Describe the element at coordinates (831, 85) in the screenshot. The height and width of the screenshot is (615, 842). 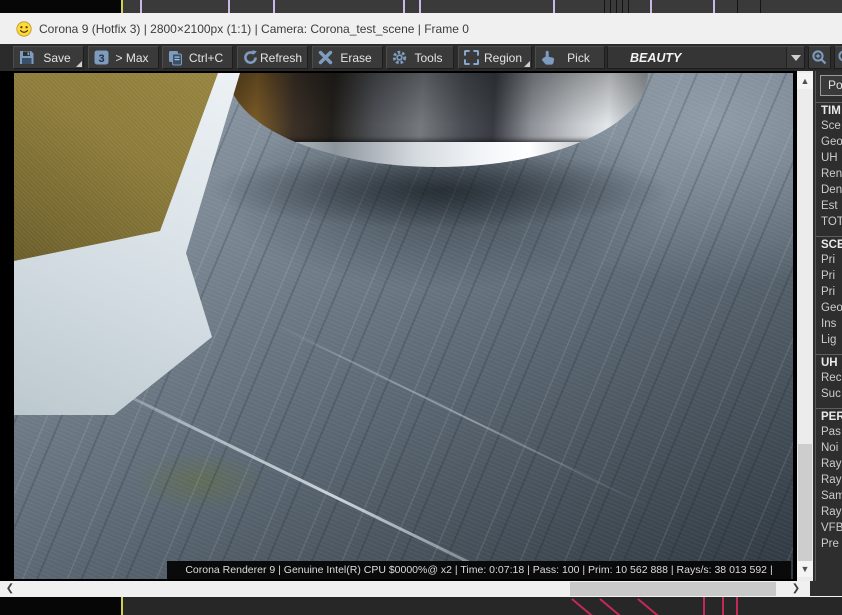
I see `post-button: Pos` at that location.